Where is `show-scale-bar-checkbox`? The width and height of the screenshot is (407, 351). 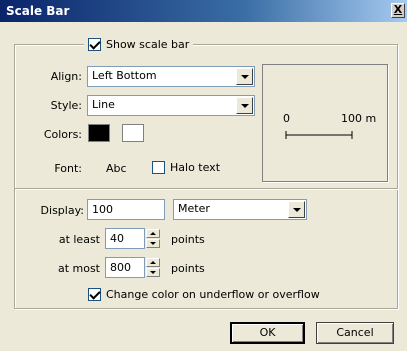 show-scale-bar-checkbox is located at coordinates (94, 44).